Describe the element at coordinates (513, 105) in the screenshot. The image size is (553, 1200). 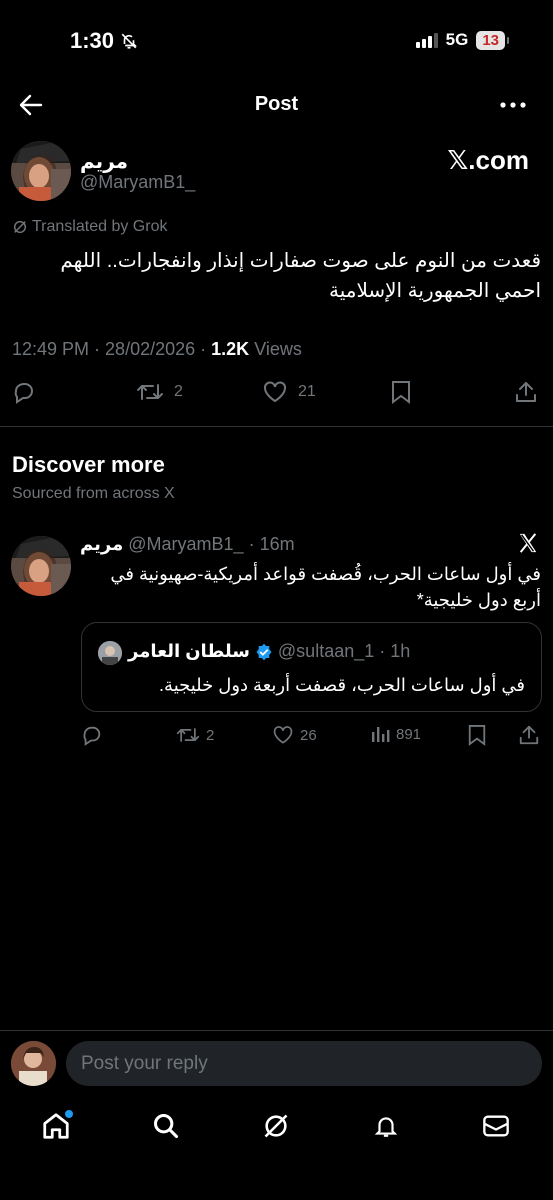
I see `more-icon` at that location.